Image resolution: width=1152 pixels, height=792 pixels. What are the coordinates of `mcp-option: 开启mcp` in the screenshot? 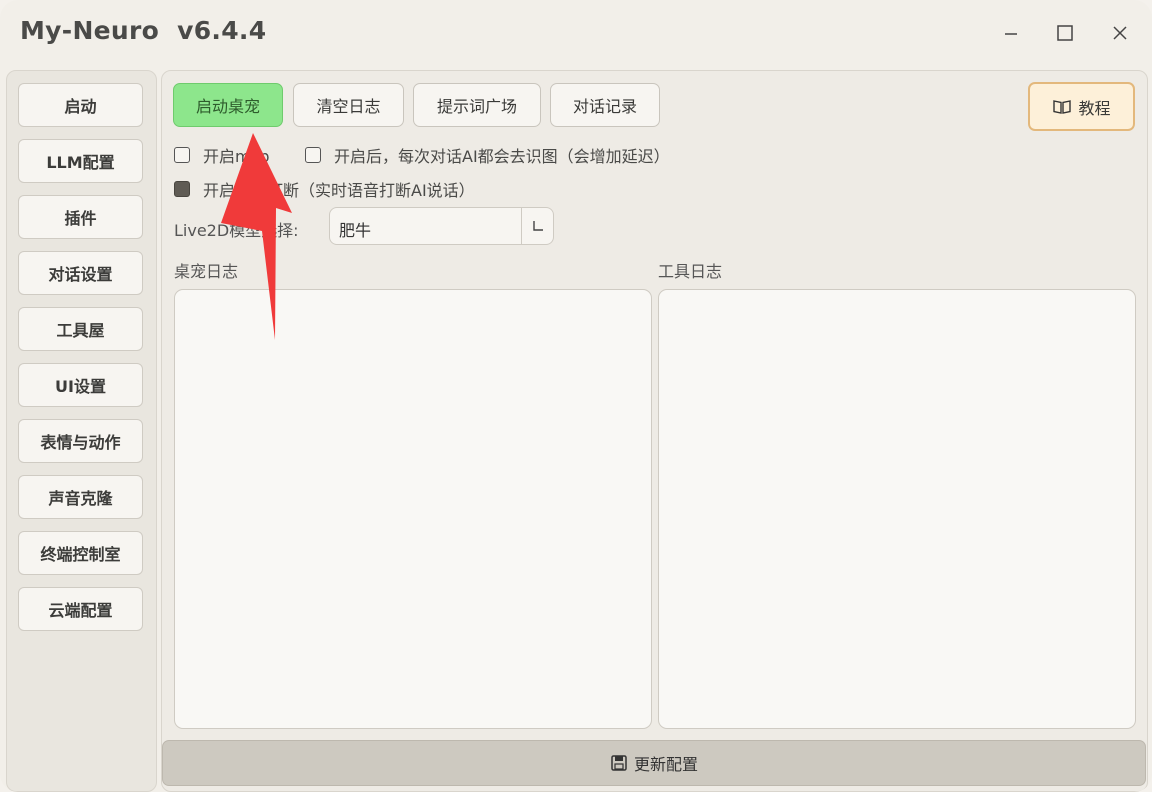 It's located at (222, 155).